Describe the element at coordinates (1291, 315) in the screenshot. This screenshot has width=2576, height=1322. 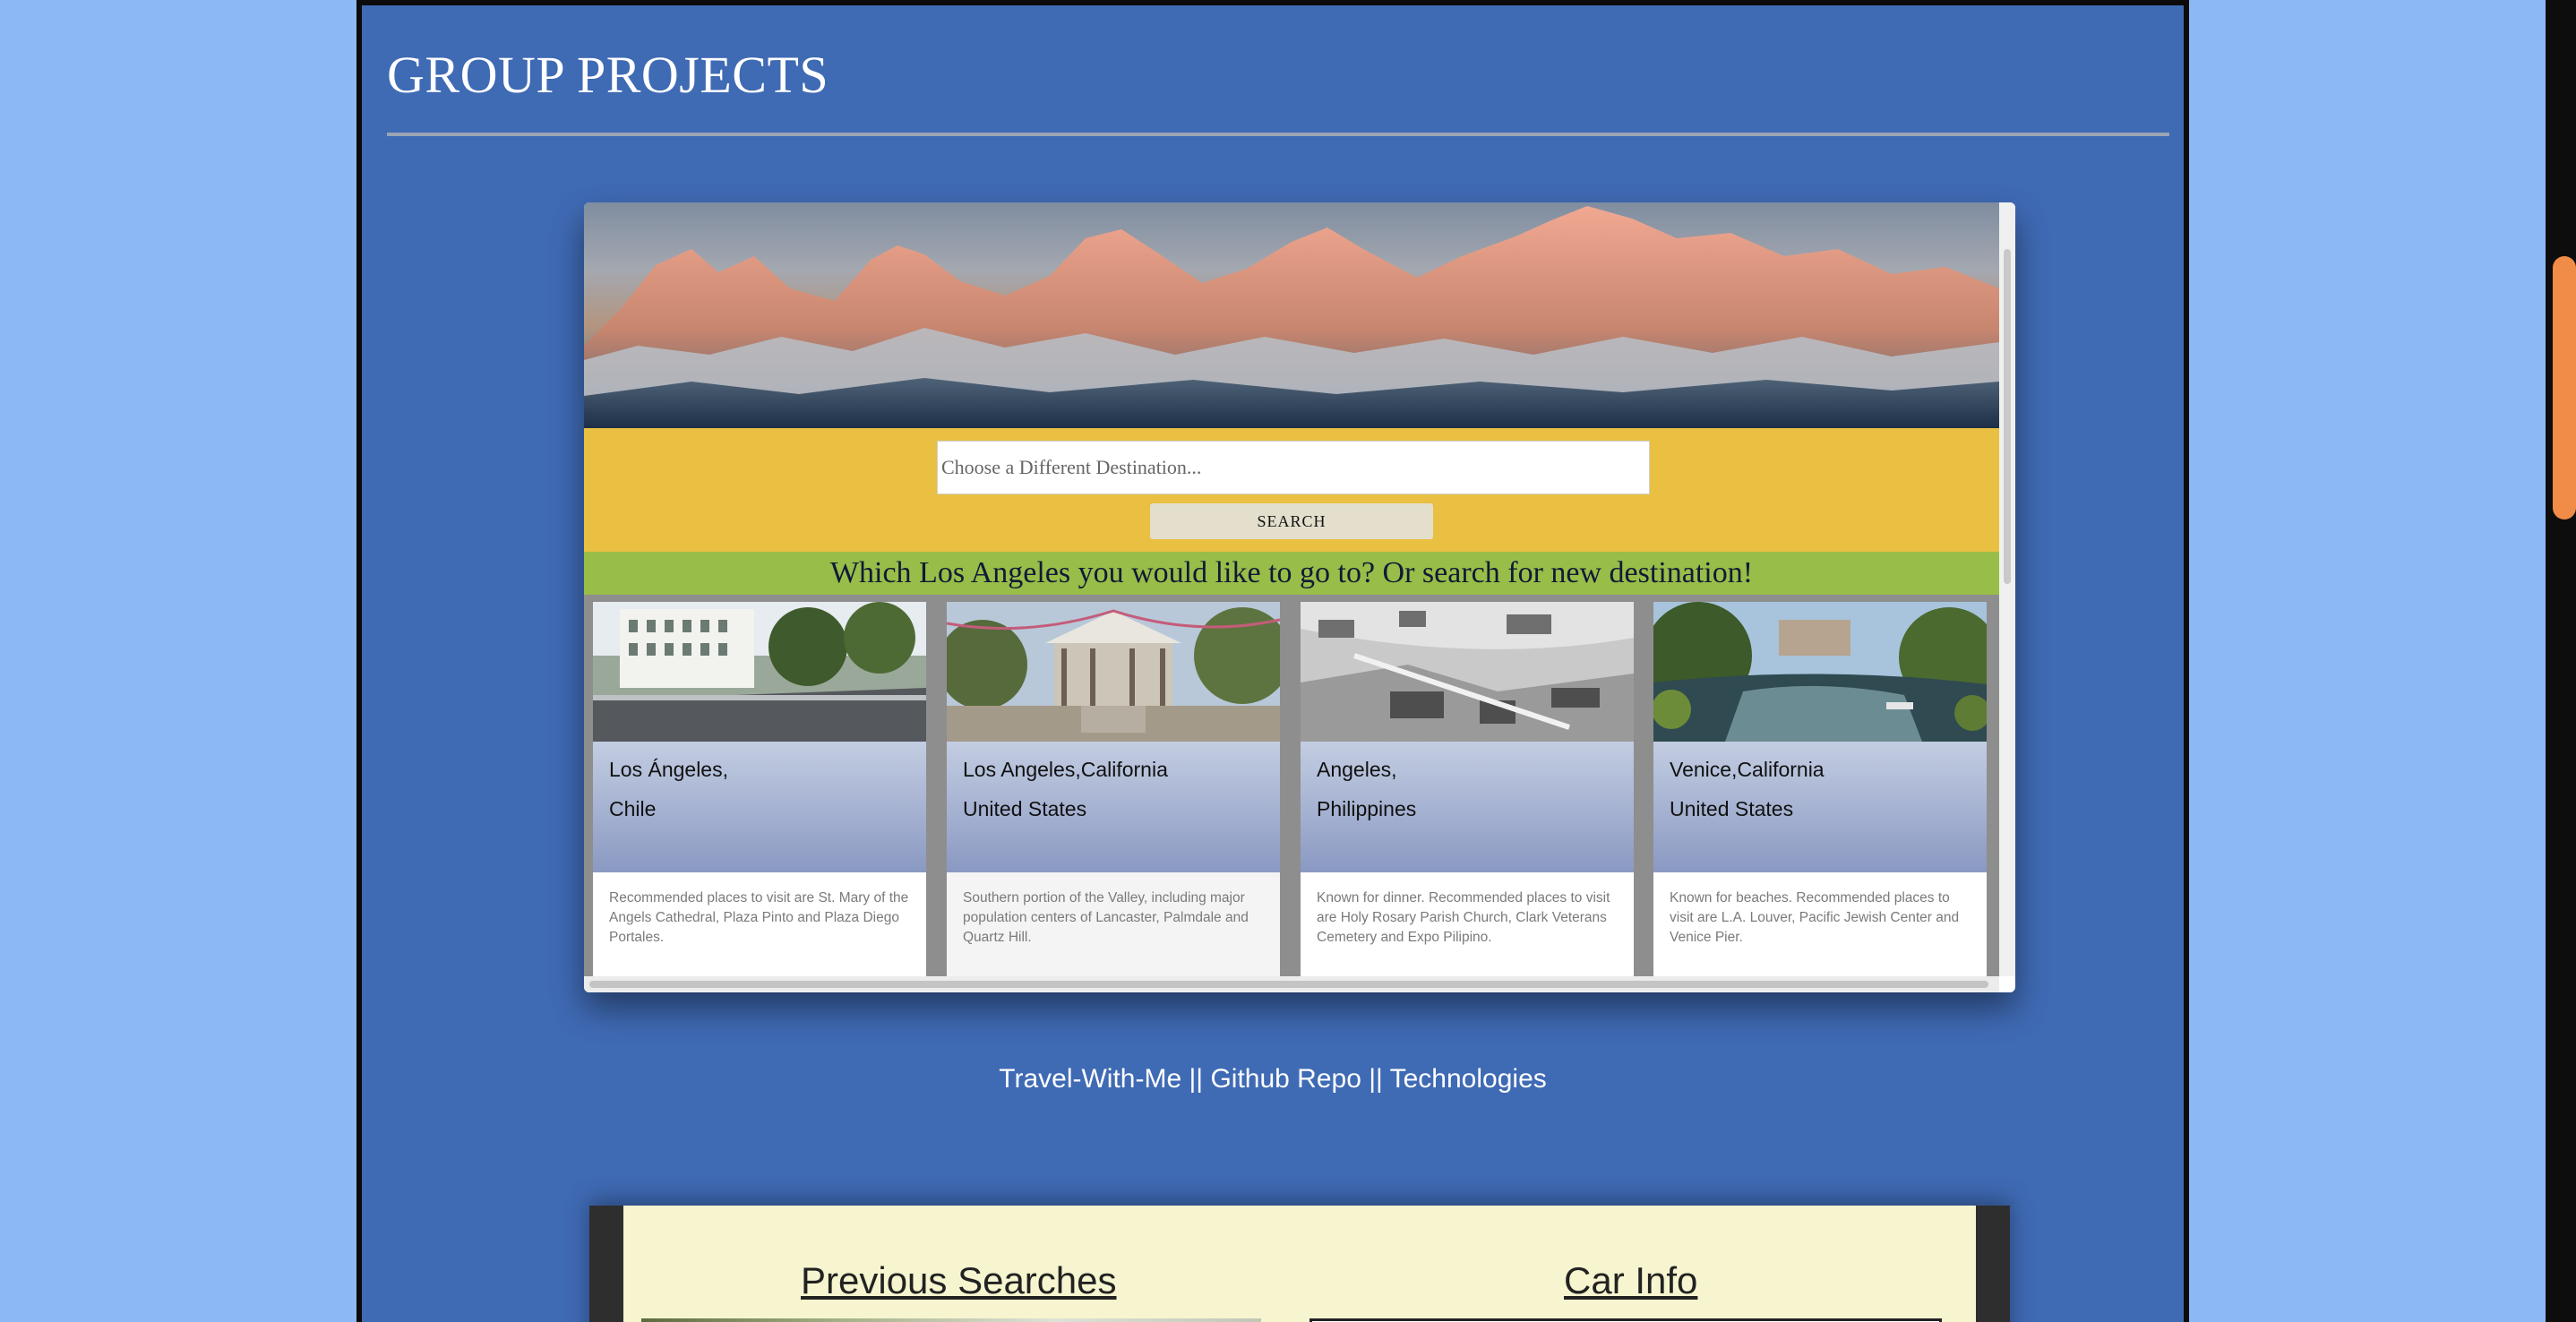
I see `mountain-banner-image` at that location.